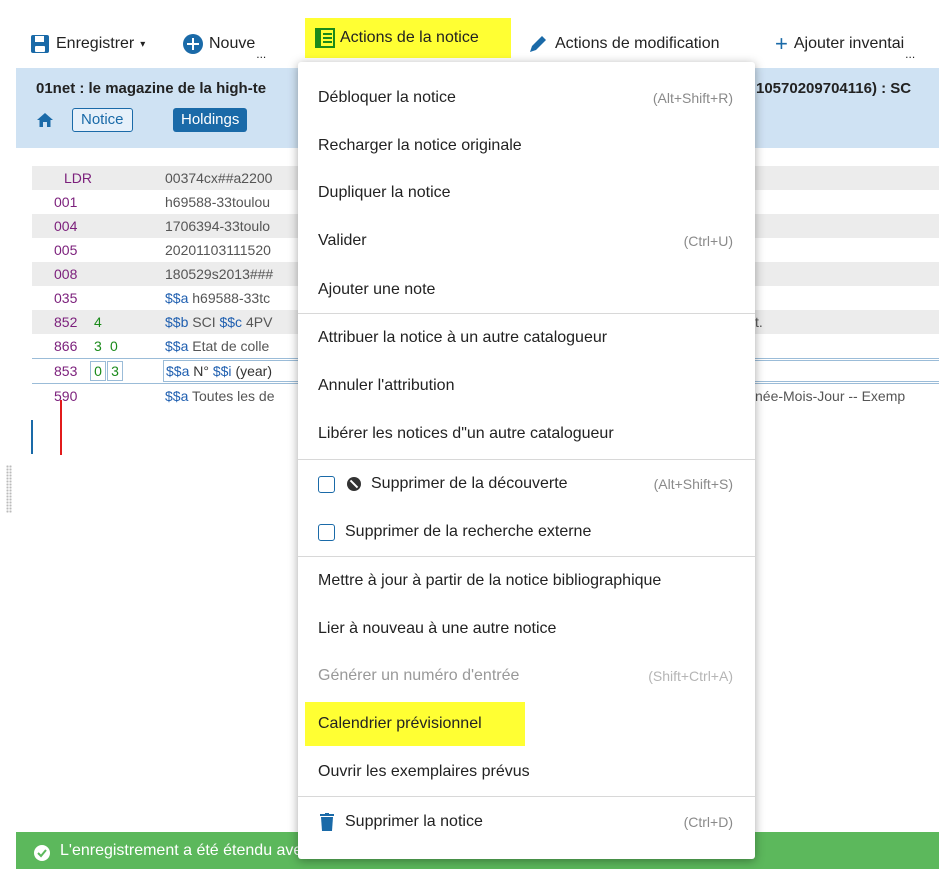 This screenshot has height=869, width=939. I want to click on plus-circle-icon, so click(193, 44).